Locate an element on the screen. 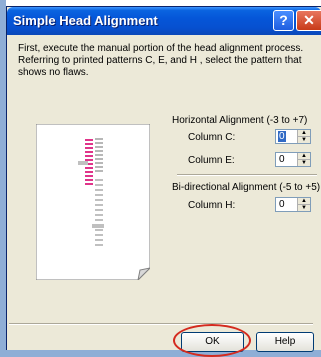  column-c-up-arrow-icon: ▲ is located at coordinates (304, 133).